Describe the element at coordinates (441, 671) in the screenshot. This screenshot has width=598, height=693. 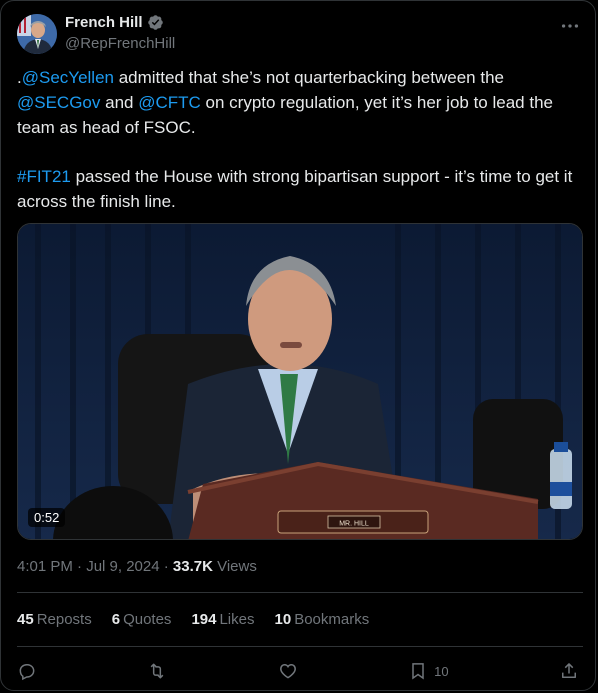
I see `bookmark-count: 10` at that location.